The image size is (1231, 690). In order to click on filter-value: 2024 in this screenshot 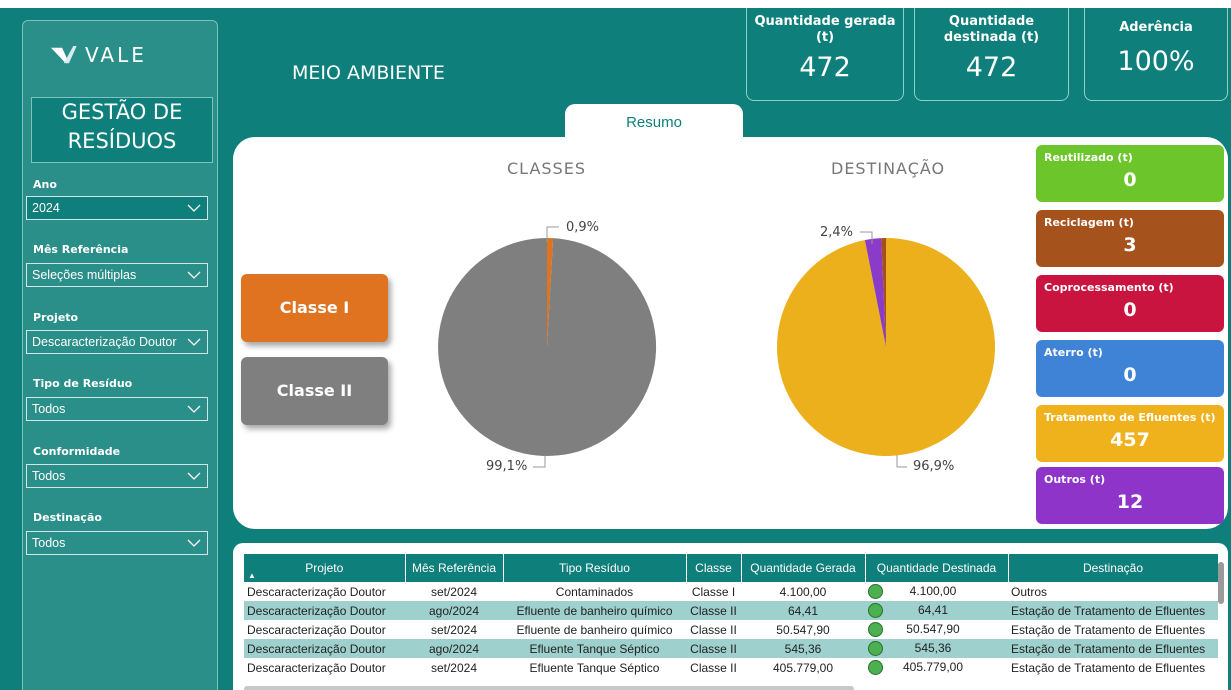, I will do `click(46, 208)`.